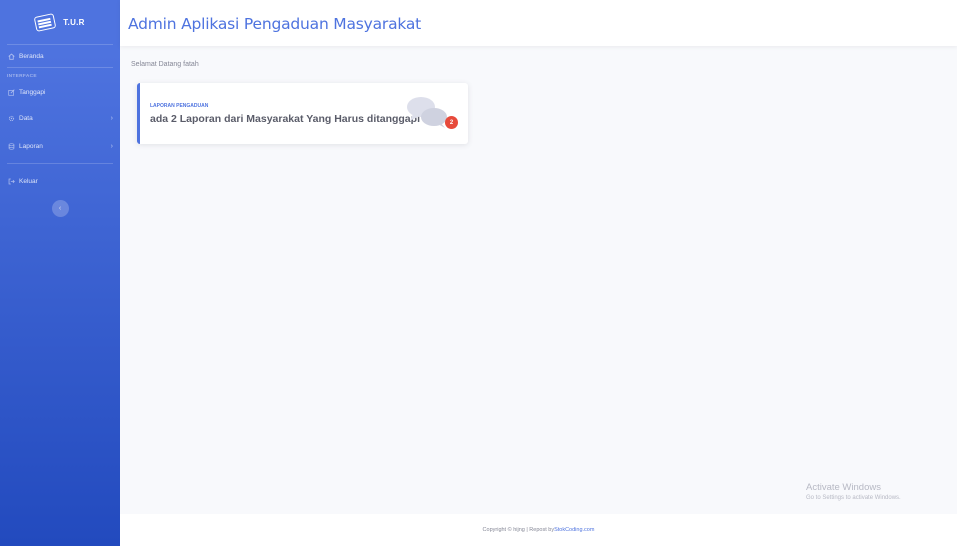 This screenshot has width=957, height=546. I want to click on sidebar-heading: INTERFACE, so click(22, 76).